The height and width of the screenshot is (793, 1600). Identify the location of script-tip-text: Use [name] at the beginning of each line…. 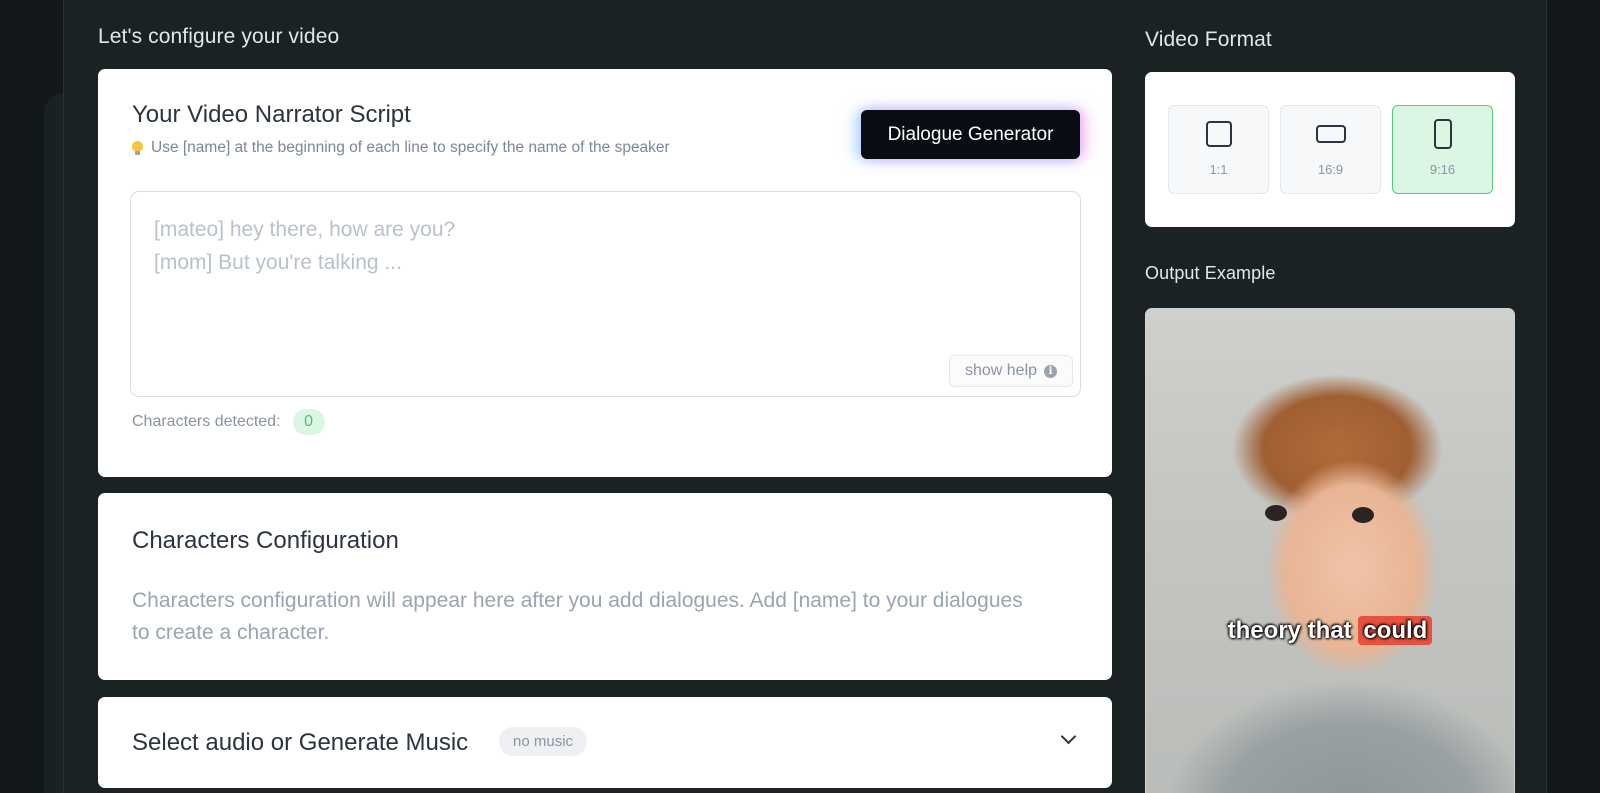
(410, 147).